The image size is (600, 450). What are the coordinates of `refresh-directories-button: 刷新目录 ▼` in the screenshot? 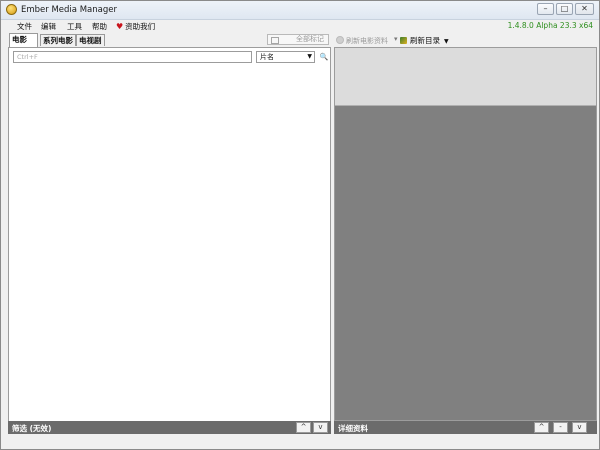 It's located at (424, 40).